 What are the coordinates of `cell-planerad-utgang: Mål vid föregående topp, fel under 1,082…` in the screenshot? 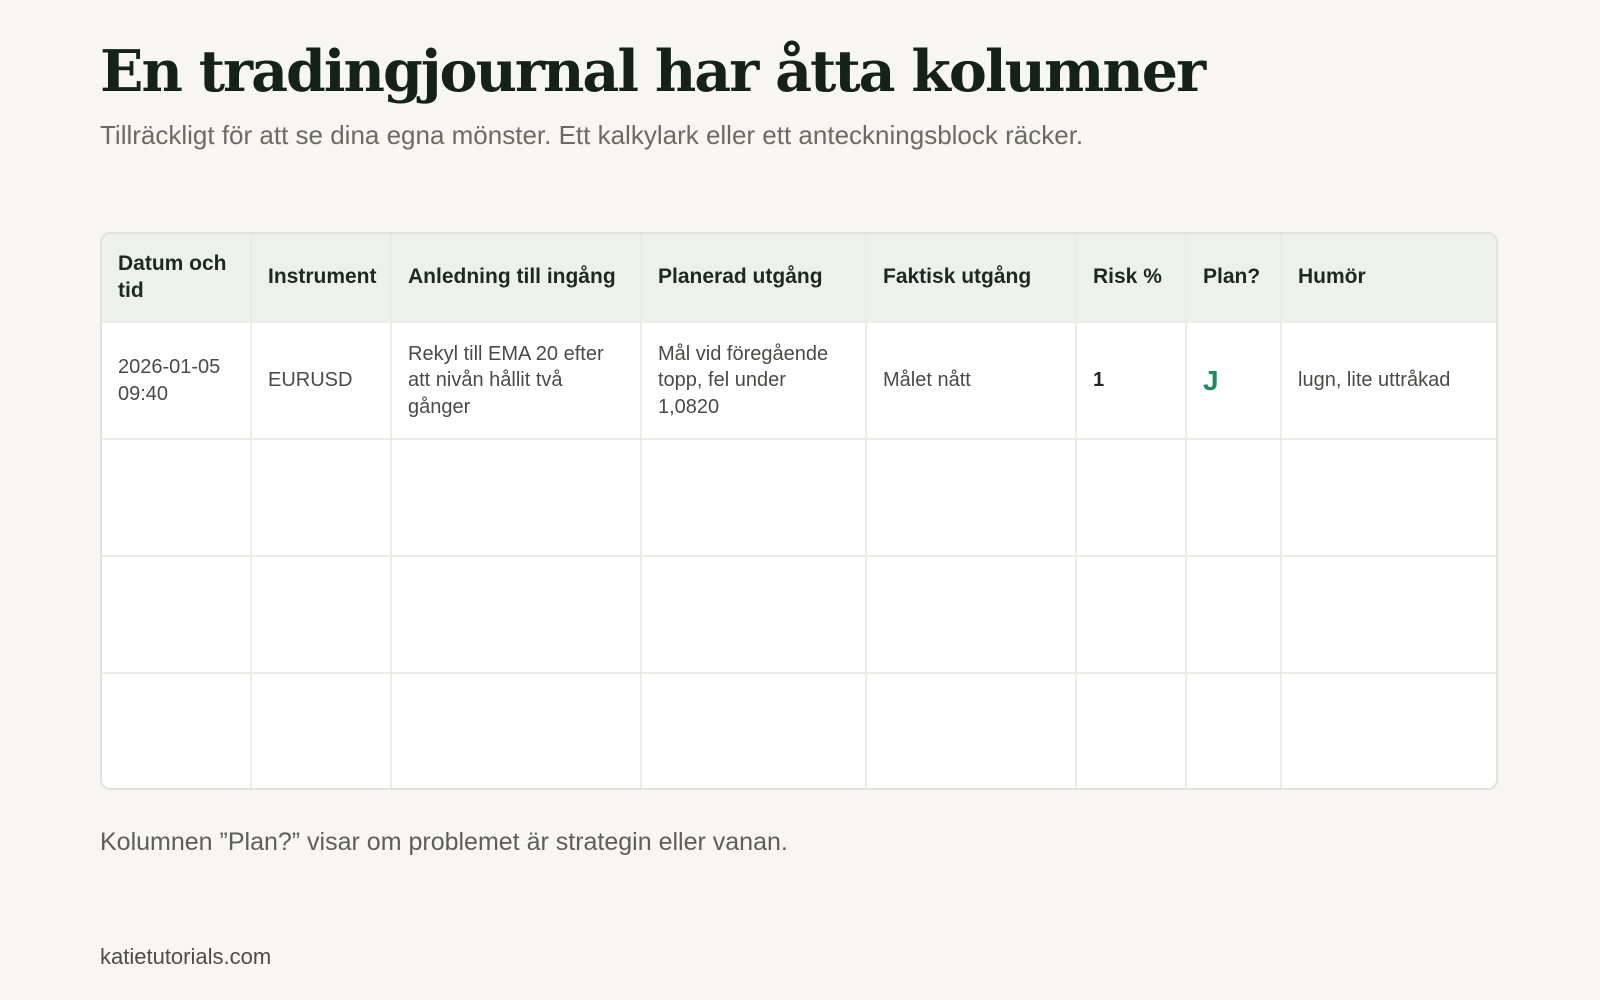 It's located at (754, 381).